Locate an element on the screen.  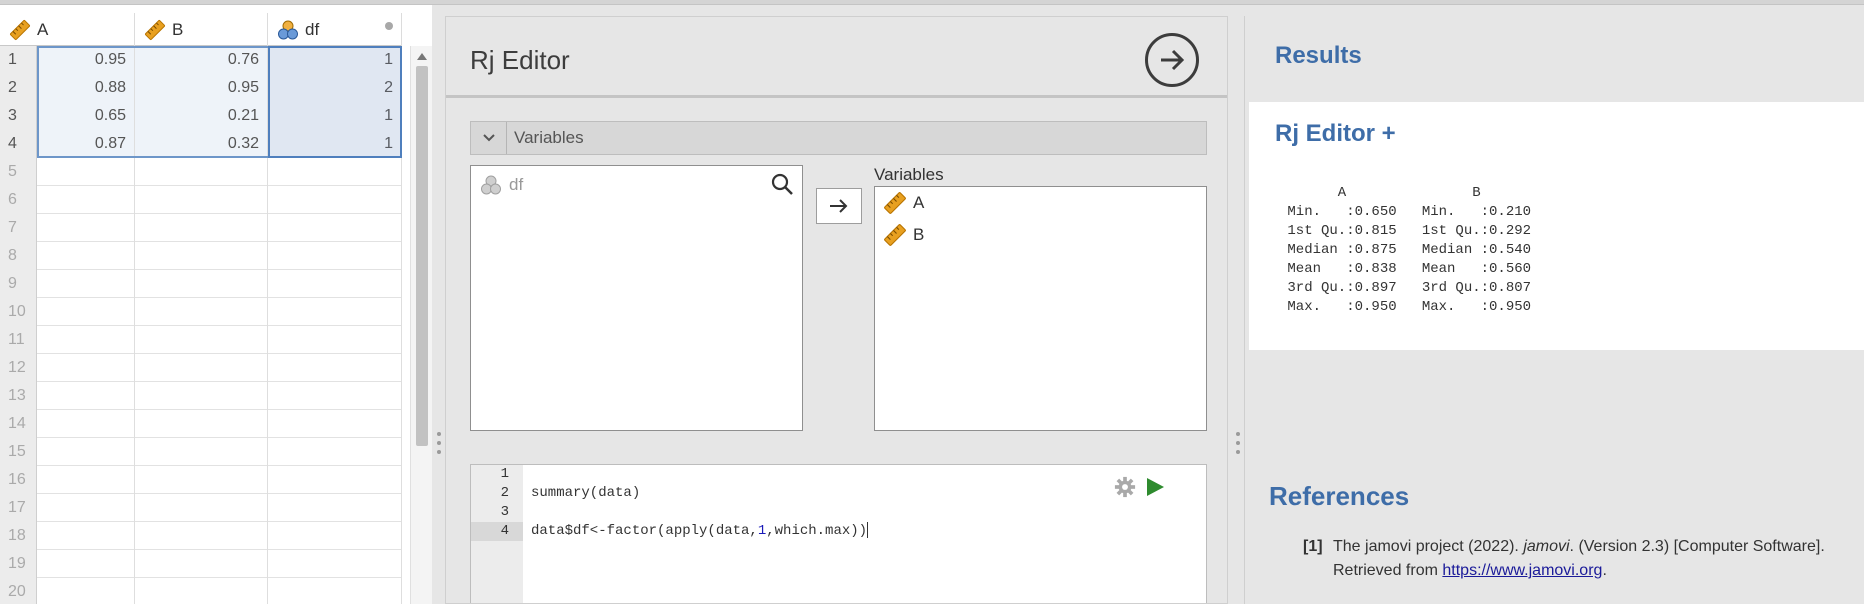
chevron-down-icon is located at coordinates (489, 138).